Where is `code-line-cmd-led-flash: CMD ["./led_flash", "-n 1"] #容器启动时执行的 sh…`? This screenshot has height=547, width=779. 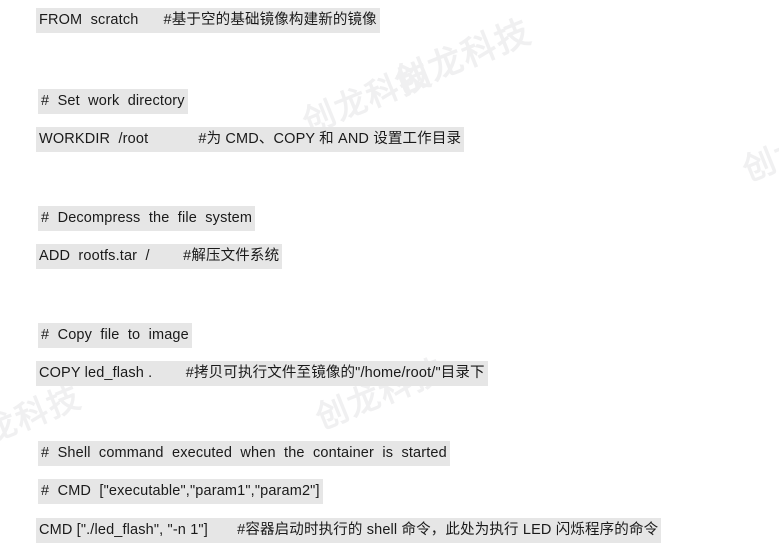
code-line-cmd-led-flash: CMD ["./led_flash", "-n 1"] #容器启动时执行的 sh… is located at coordinates (349, 530).